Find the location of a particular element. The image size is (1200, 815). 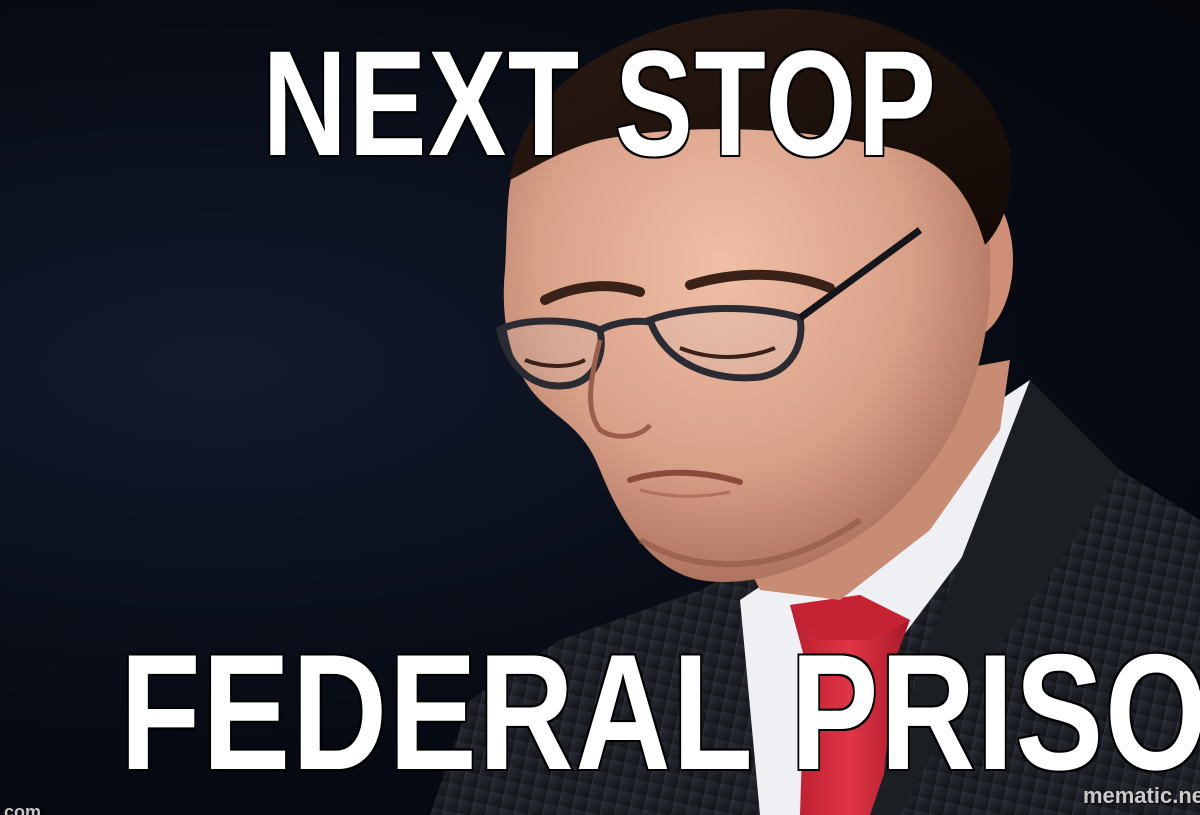

left-watermark: p.com is located at coordinates (21, 808).